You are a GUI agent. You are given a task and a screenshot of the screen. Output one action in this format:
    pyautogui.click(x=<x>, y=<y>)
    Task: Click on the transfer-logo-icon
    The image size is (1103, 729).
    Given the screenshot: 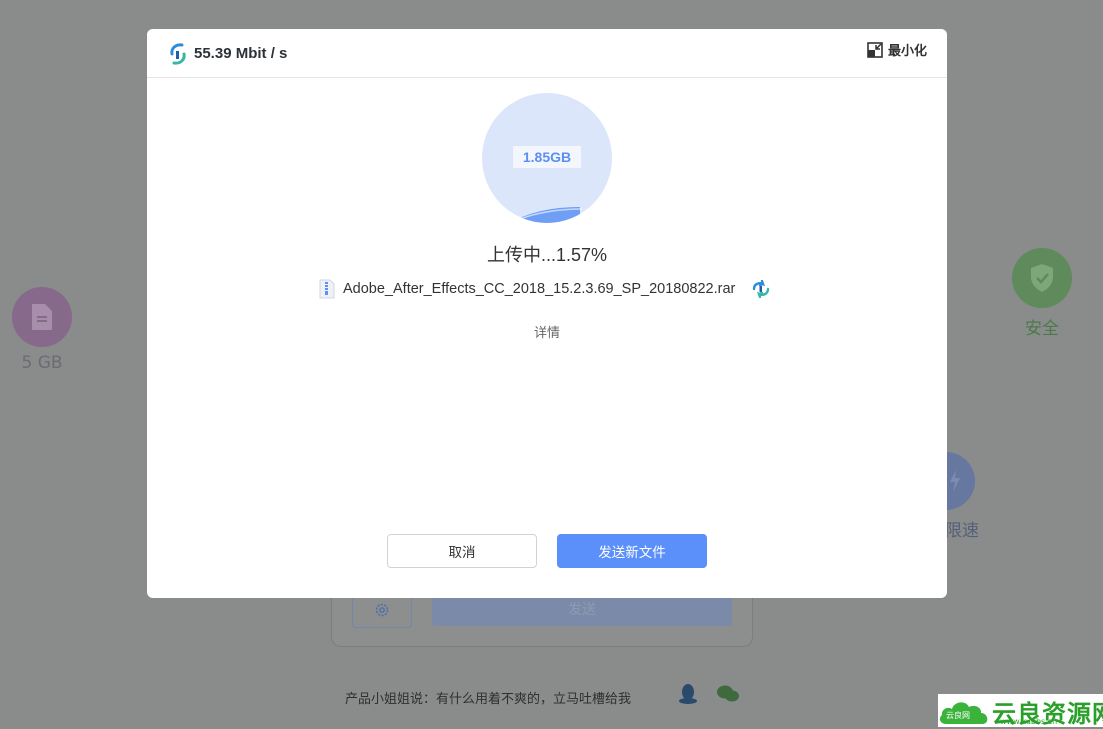 What is the action you would take?
    pyautogui.click(x=178, y=54)
    